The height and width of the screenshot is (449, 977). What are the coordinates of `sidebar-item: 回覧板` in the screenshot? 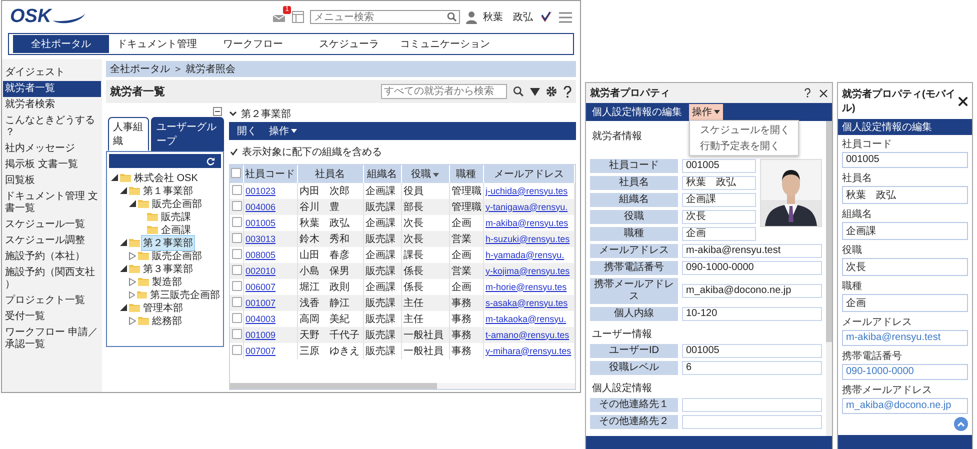 It's located at (52, 181).